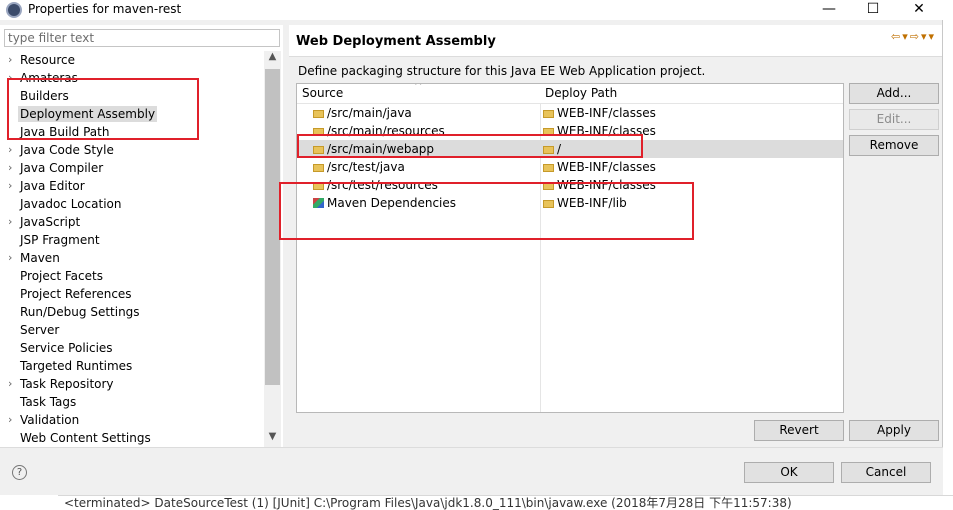  Describe the element at coordinates (88, 114) in the screenshot. I see `tree-item-label: Deployment Assembly` at that location.